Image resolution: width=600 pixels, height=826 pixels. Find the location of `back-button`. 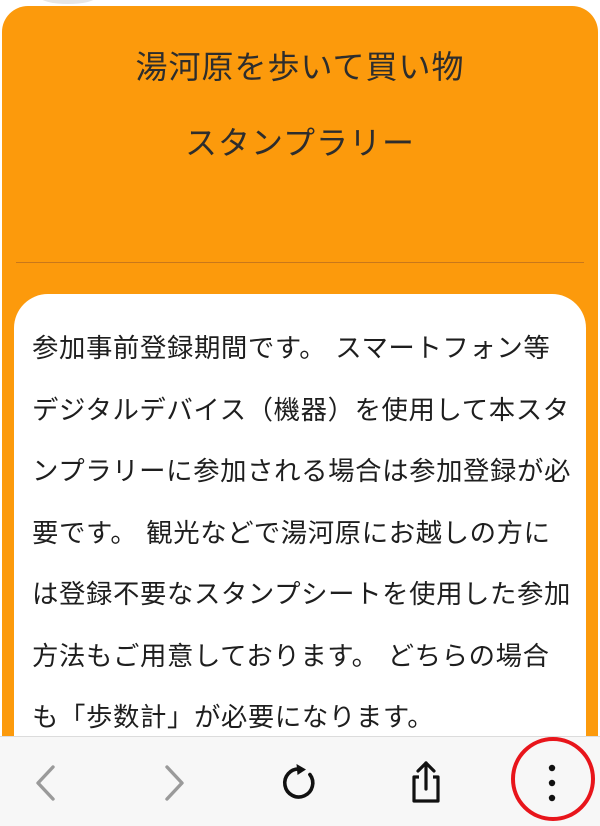

back-button is located at coordinates (46, 783).